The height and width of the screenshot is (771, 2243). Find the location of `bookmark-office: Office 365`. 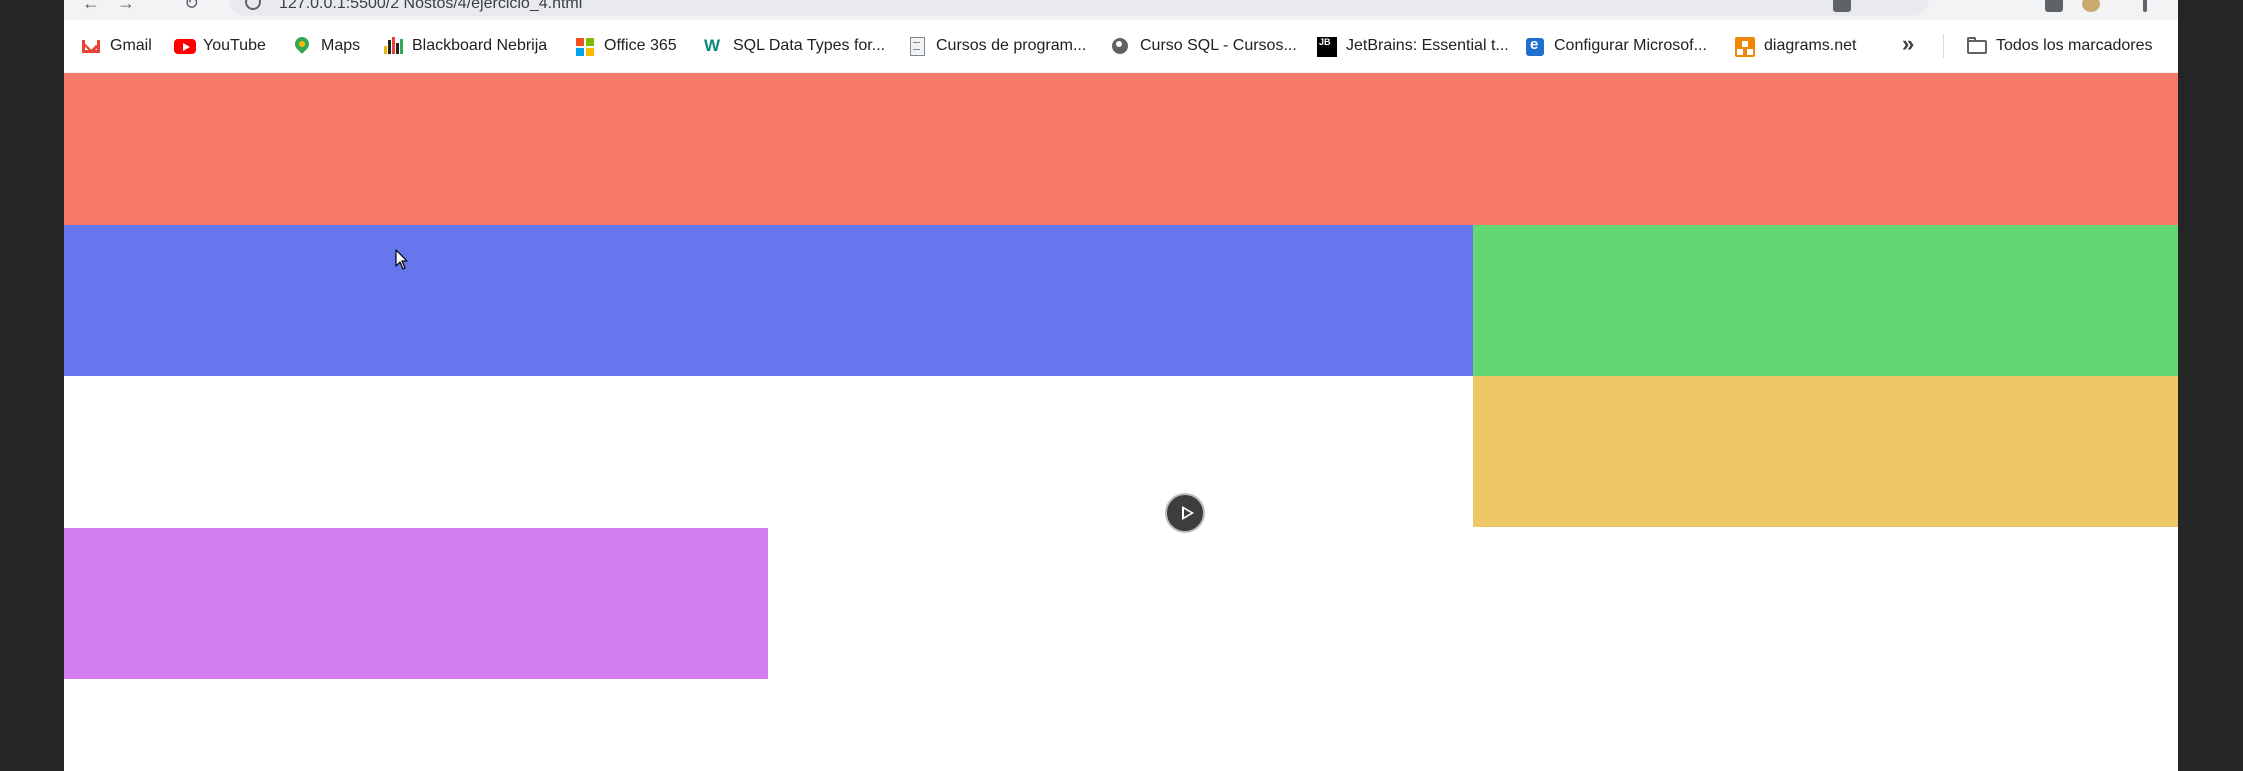

bookmark-office: Office 365 is located at coordinates (626, 46).